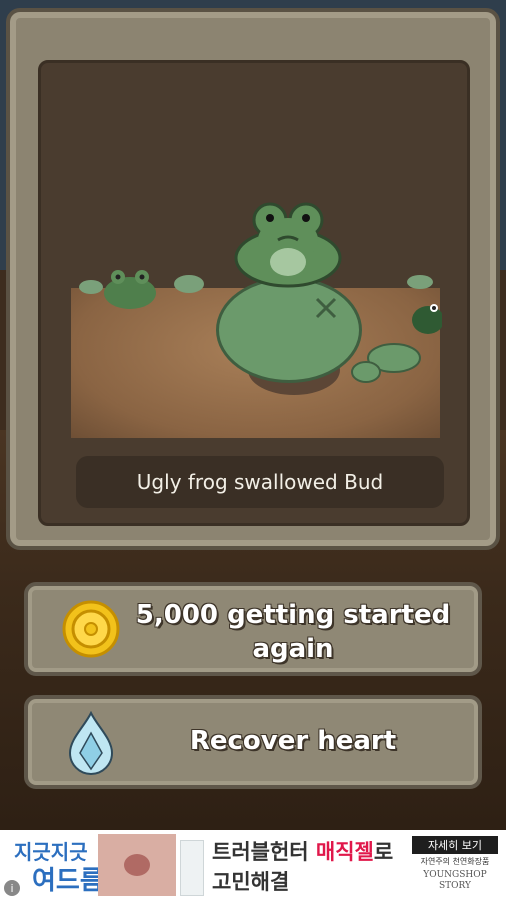 Image resolution: width=506 pixels, height=900 pixels. Describe the element at coordinates (383, 852) in the screenshot. I see `ad-mid-suffix: 로` at that location.